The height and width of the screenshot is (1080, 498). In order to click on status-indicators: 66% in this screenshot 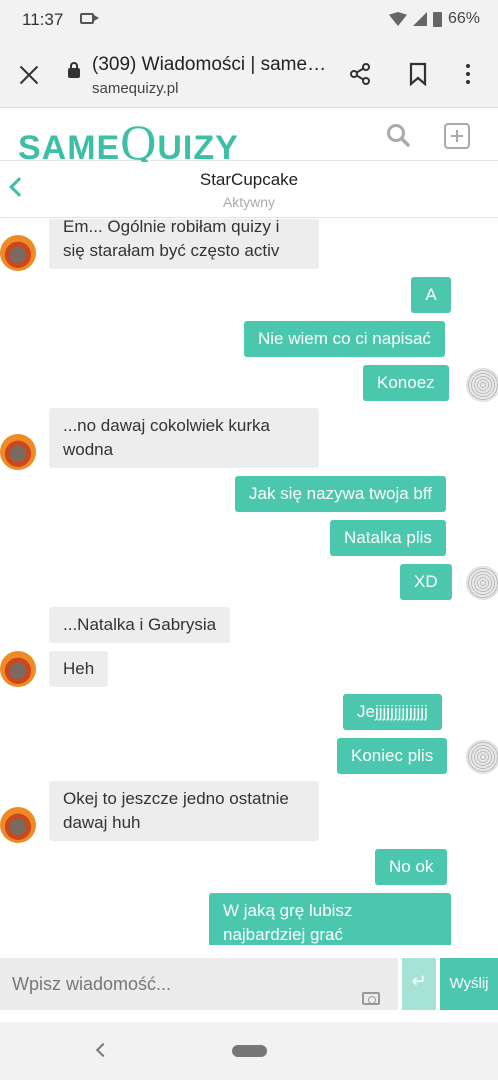, I will do `click(434, 19)`.